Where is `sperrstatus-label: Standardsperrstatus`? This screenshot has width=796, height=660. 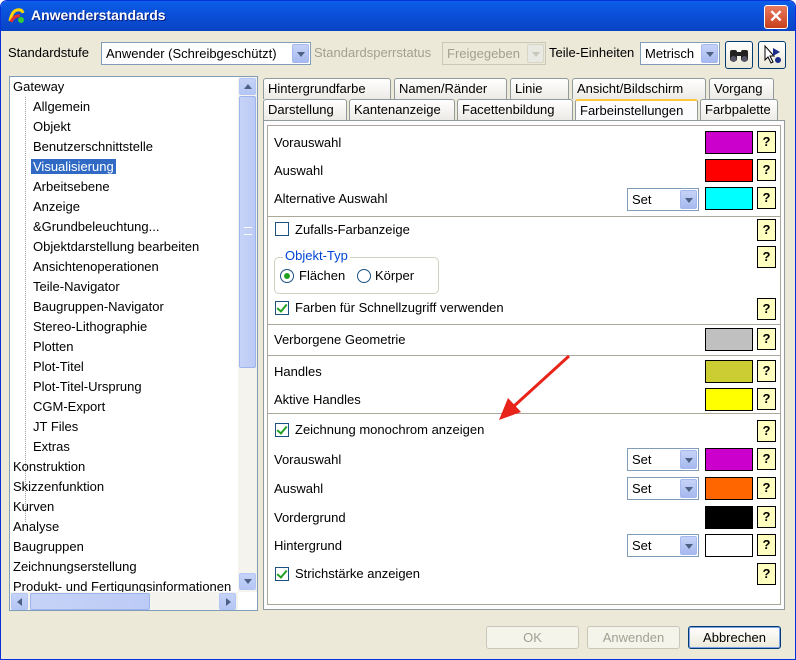 sperrstatus-label: Standardsperrstatus is located at coordinates (373, 52).